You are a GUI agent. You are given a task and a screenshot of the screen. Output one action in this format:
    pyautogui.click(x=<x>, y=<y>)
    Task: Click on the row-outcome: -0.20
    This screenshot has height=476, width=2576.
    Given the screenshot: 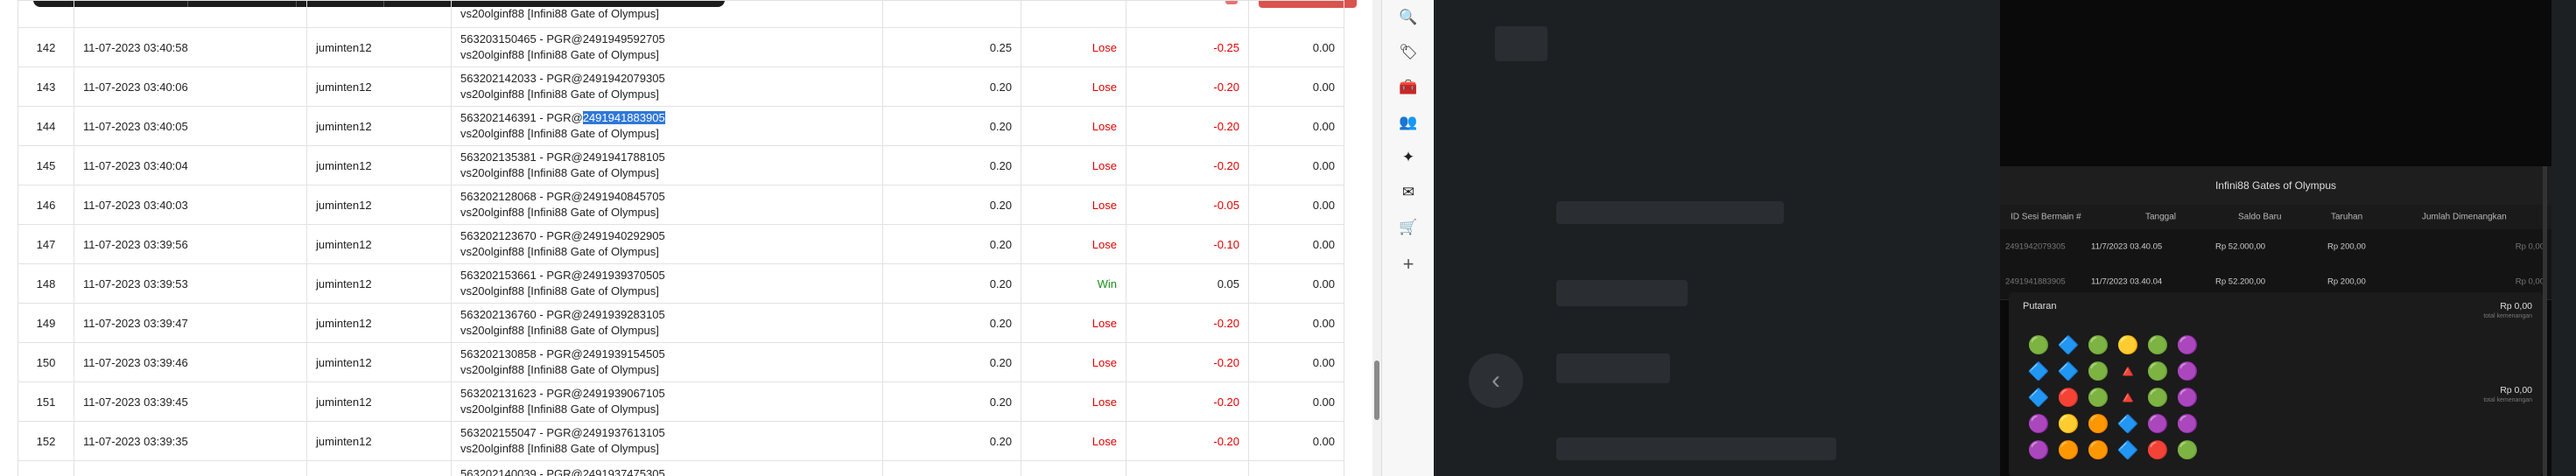 What is the action you would take?
    pyautogui.click(x=1187, y=165)
    